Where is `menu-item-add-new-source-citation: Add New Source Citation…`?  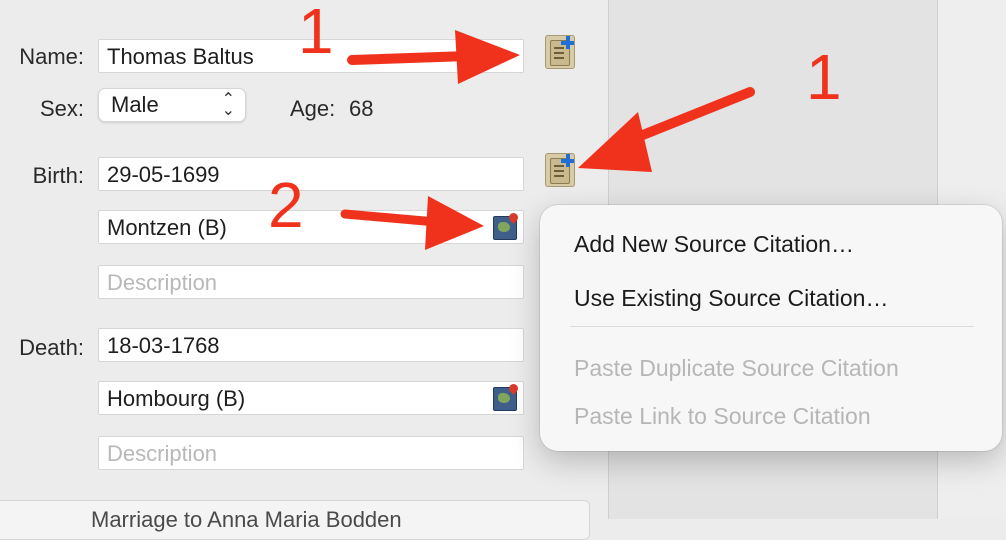
menu-item-add-new-source-citation: Add New Source Citation… is located at coordinates (714, 244).